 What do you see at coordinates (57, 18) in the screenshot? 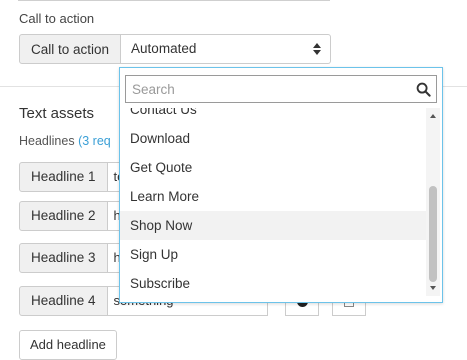
I see `cta-section-label: Call to action` at bounding box center [57, 18].